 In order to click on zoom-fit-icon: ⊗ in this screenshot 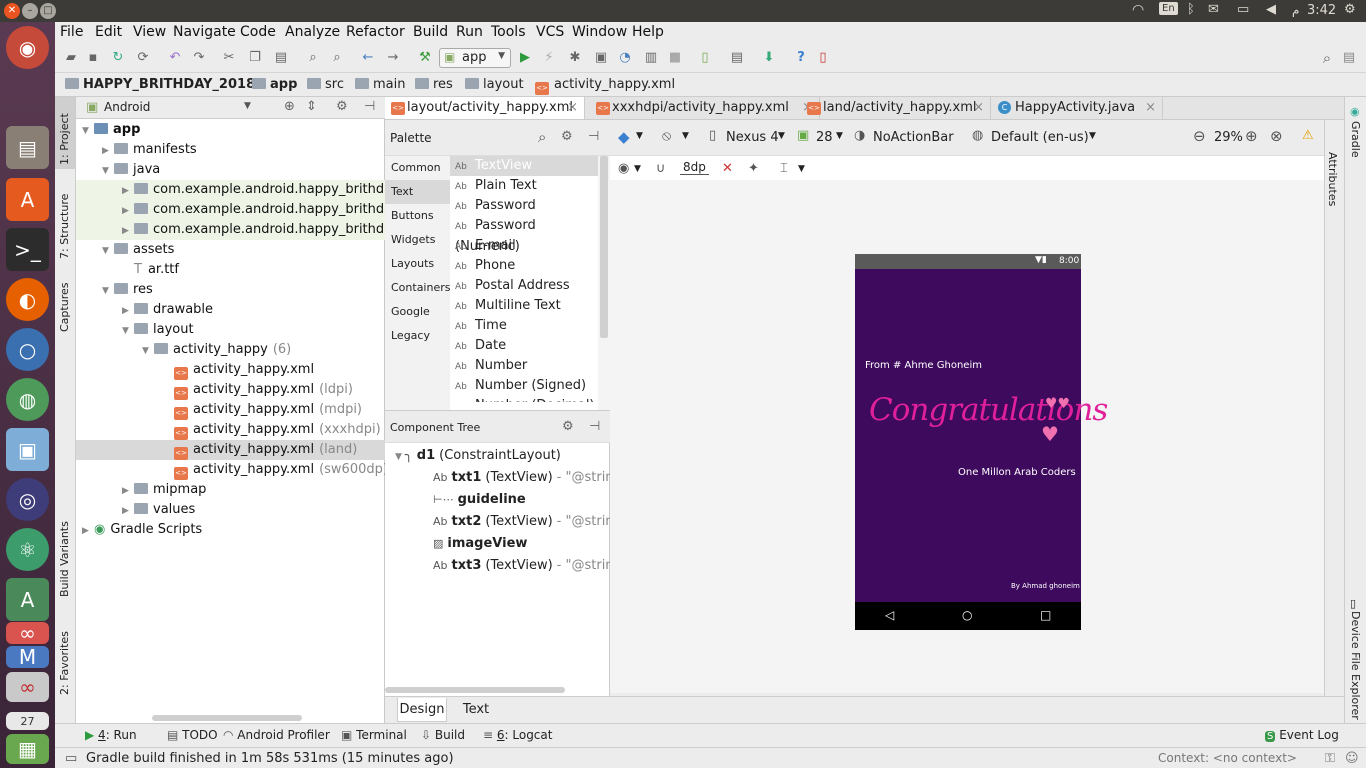, I will do `click(1276, 136)`.